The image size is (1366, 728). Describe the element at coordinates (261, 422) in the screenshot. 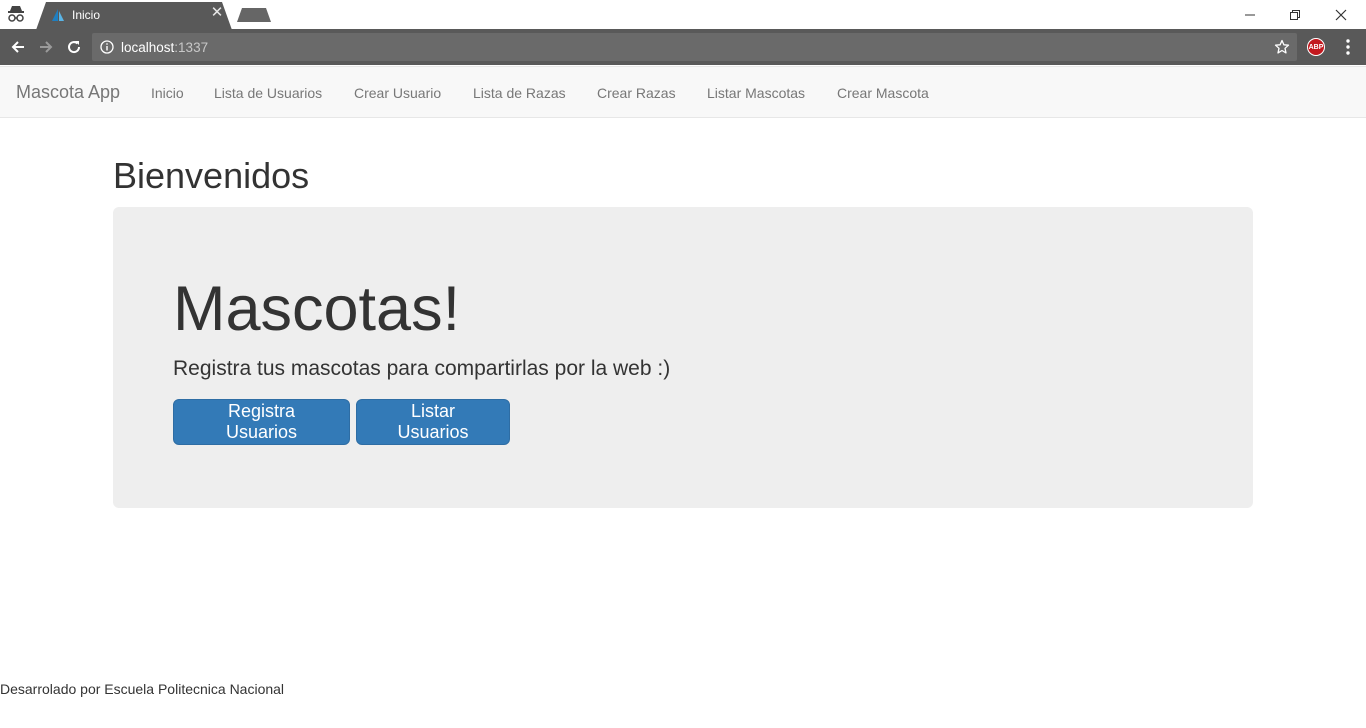

I see `registra-usuarios-button: Registra Usuarios` at that location.